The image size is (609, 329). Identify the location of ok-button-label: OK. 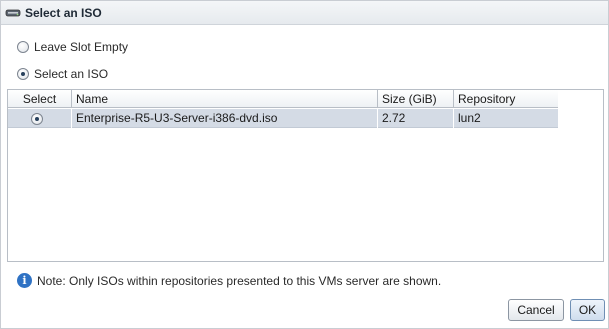
(587, 310).